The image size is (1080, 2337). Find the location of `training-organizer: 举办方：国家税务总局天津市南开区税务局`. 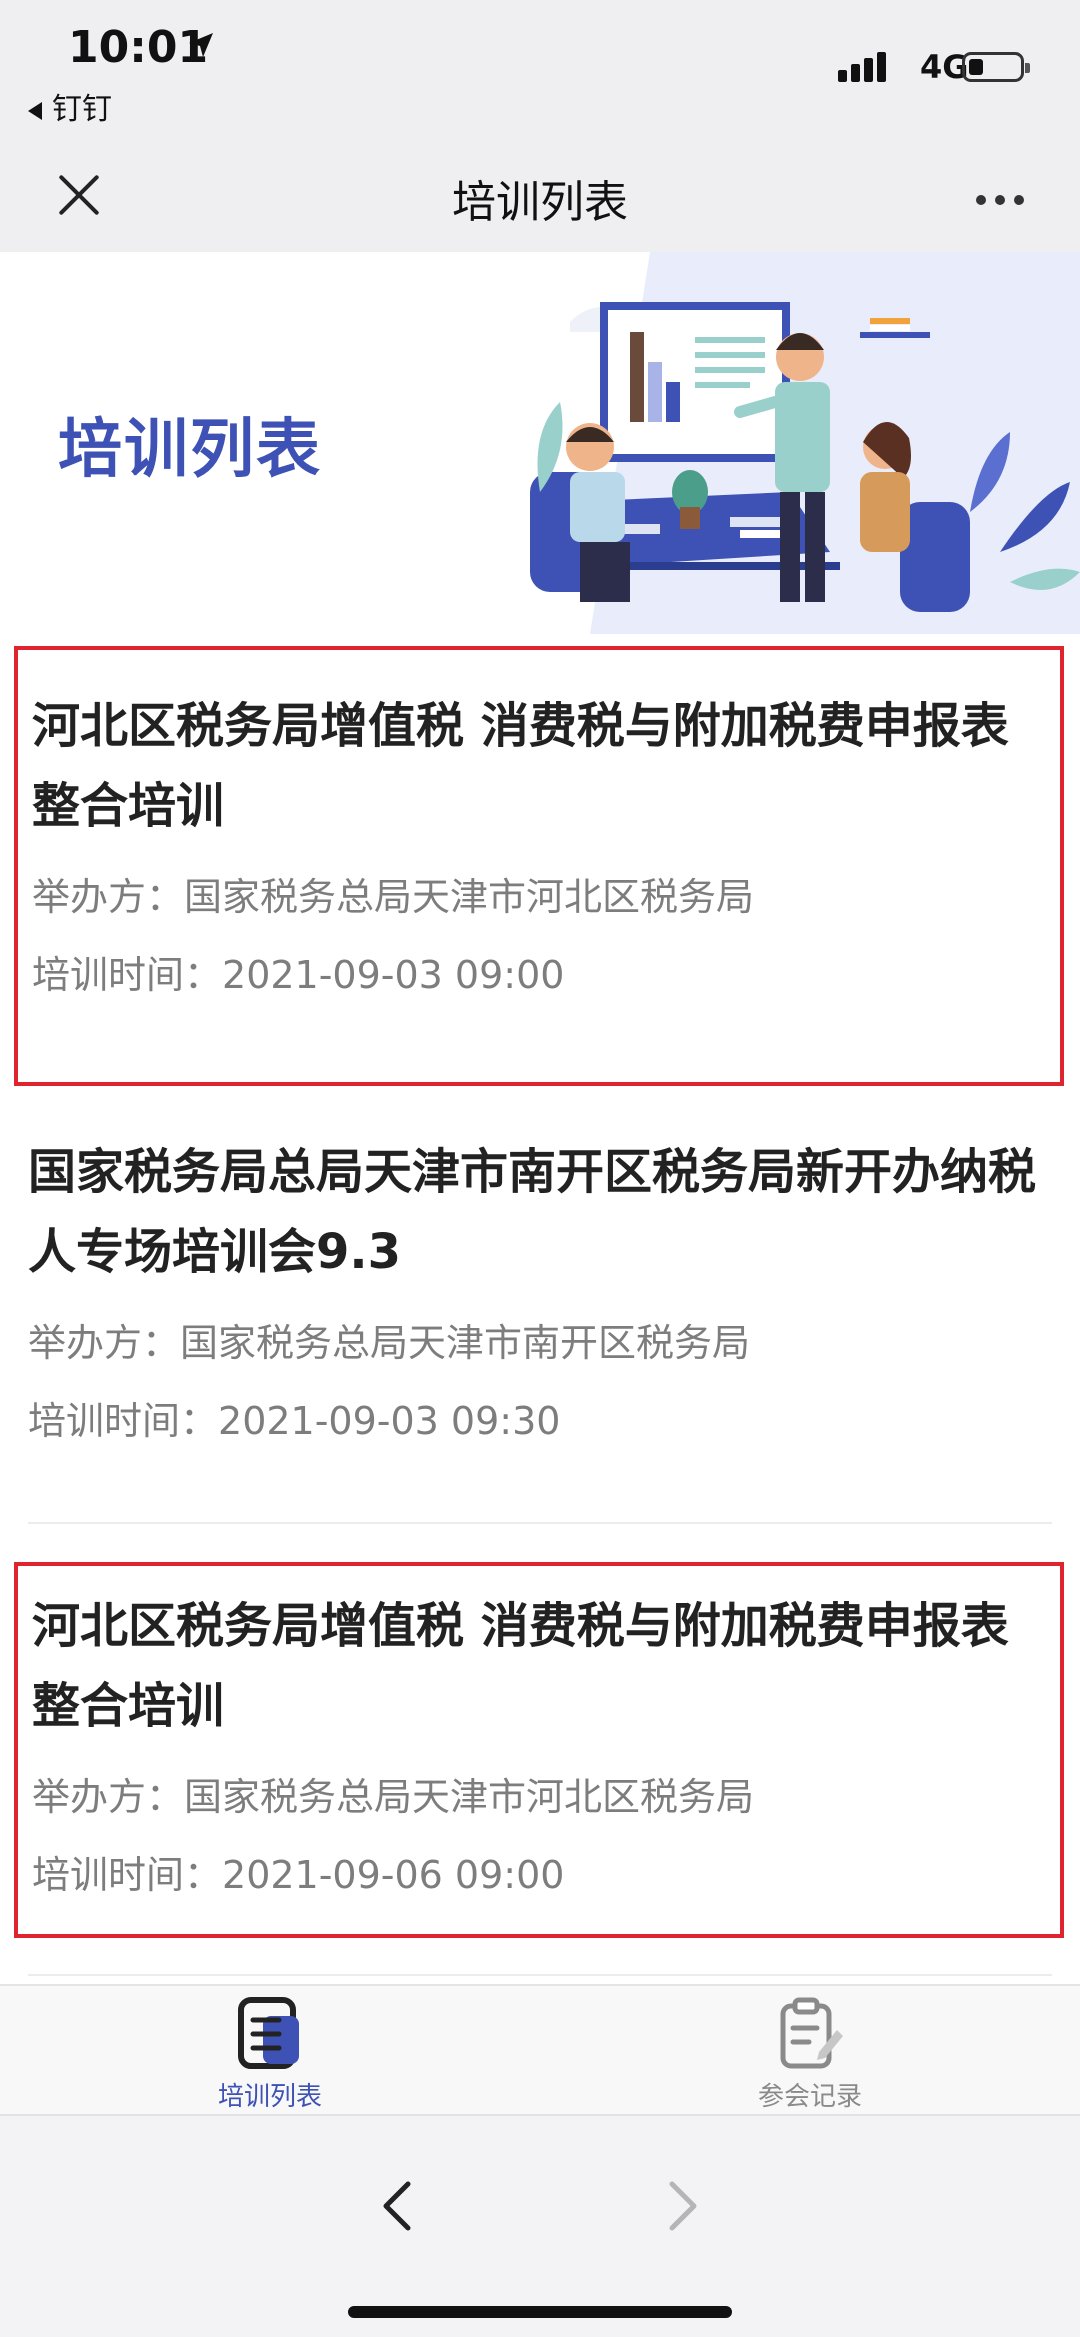

training-organizer: 举办方：国家税务总局天津市南开区税务局 is located at coordinates (536, 1343).